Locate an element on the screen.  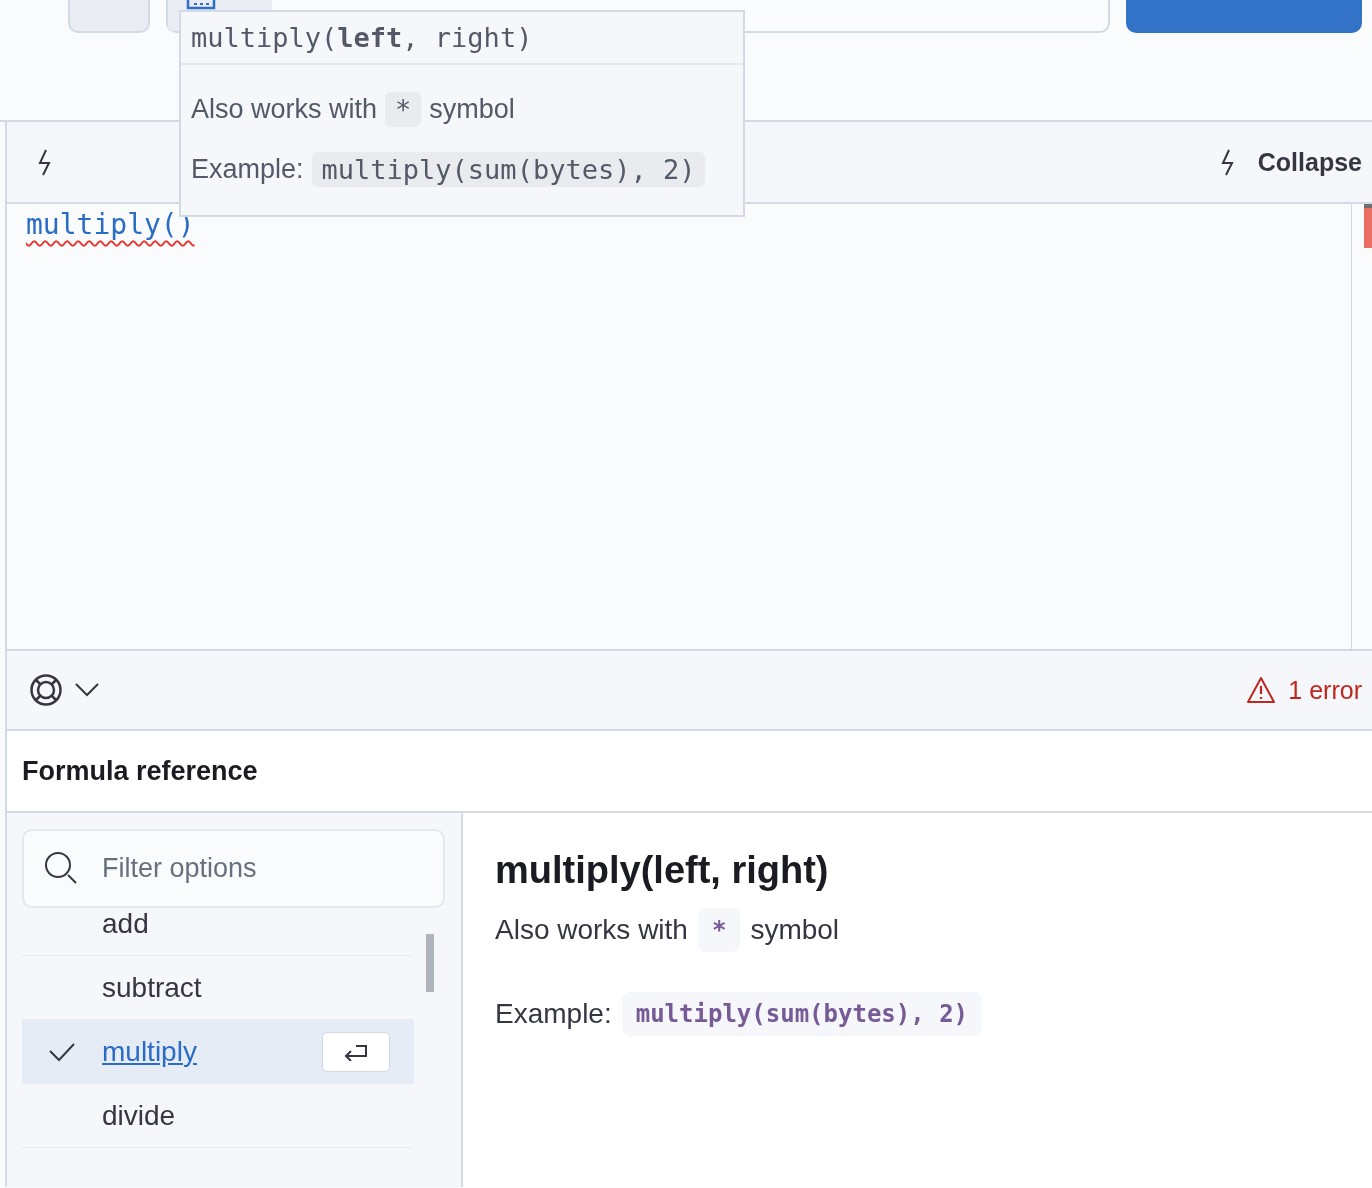
search-field: Filter options is located at coordinates (233, 868).